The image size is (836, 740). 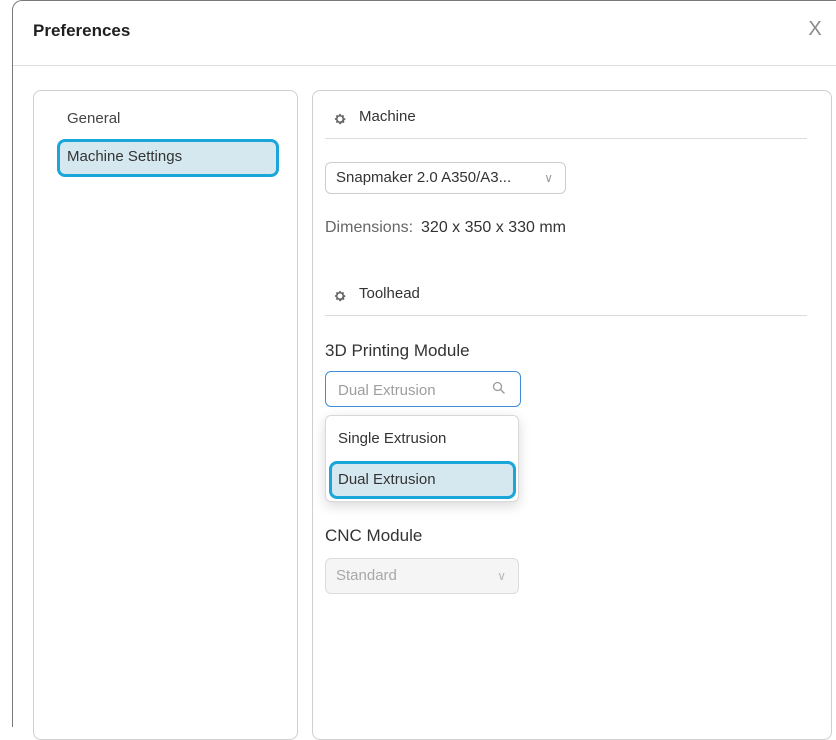 What do you see at coordinates (397, 350) in the screenshot?
I see `printing-module-label: 3D Printing Module` at bounding box center [397, 350].